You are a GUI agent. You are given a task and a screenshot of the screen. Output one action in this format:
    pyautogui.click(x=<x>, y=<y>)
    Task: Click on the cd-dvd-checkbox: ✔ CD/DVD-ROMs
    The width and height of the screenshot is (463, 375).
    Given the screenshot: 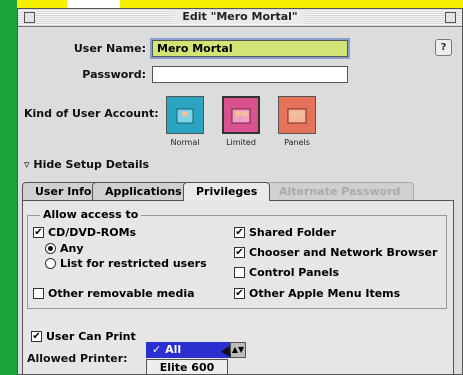 What is the action you would take?
    pyautogui.click(x=84, y=232)
    